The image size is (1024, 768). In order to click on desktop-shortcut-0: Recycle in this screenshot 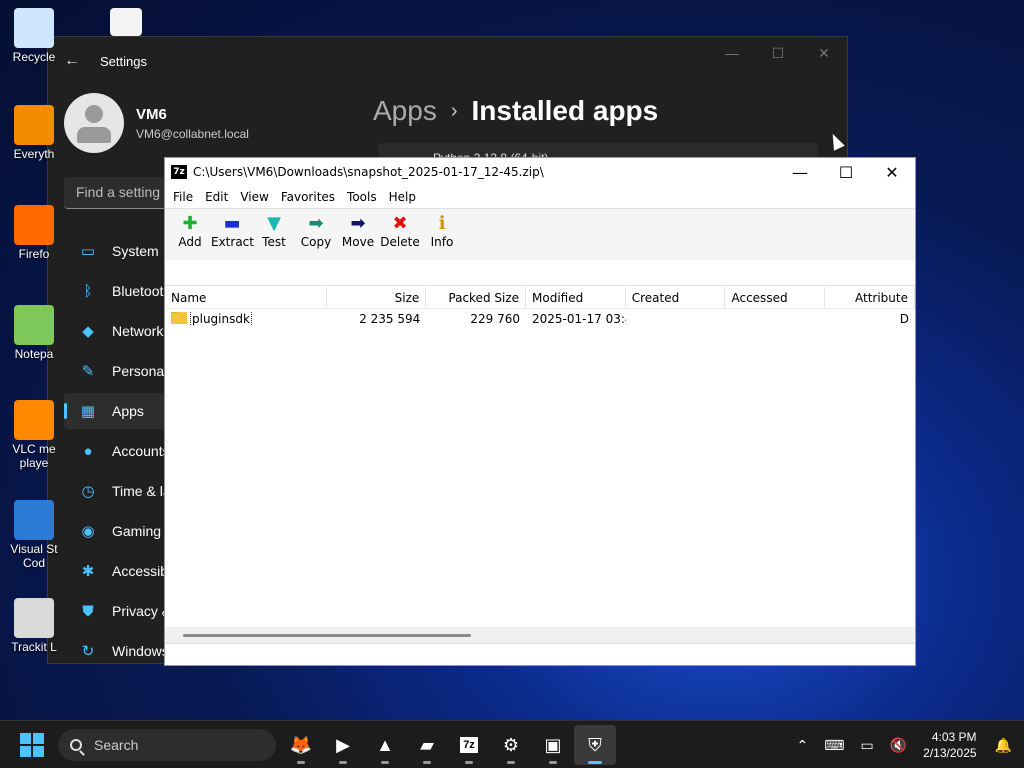, I will do `click(34, 36)`.